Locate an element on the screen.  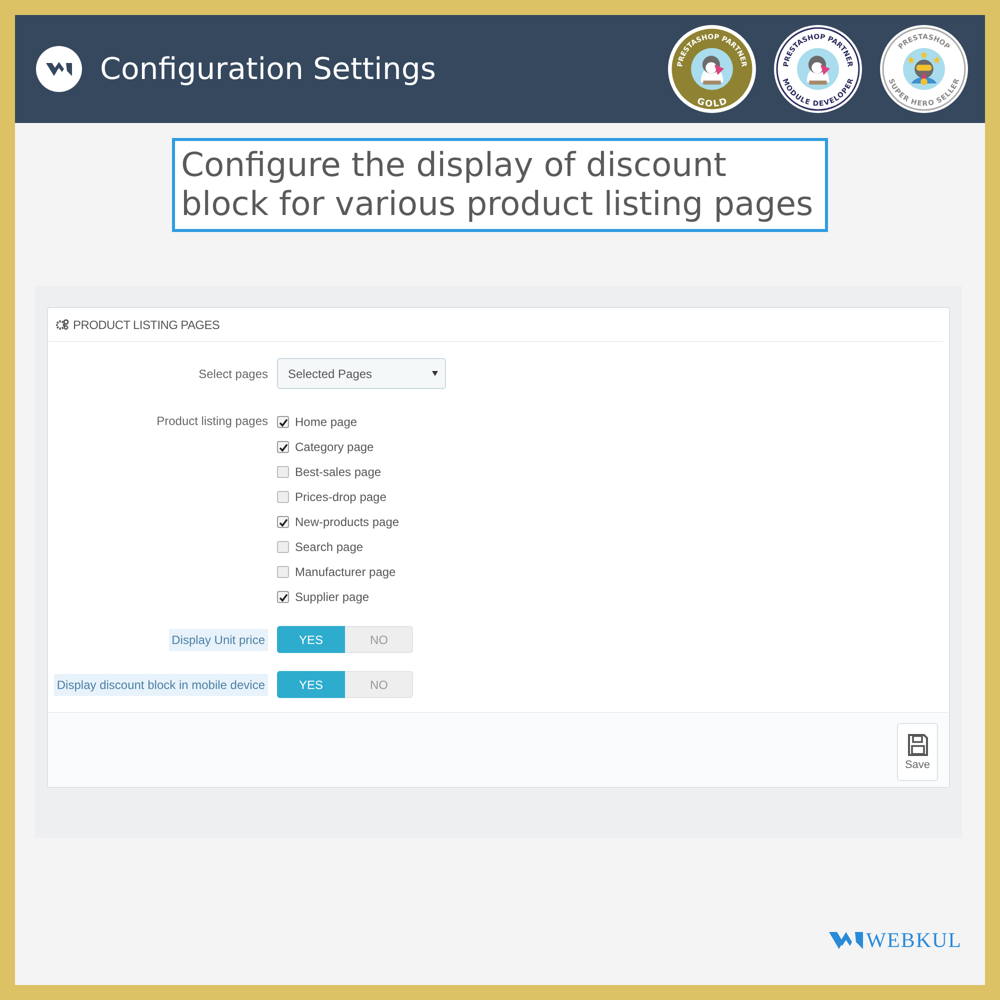
brand-name: WEBKUL is located at coordinates (914, 940).